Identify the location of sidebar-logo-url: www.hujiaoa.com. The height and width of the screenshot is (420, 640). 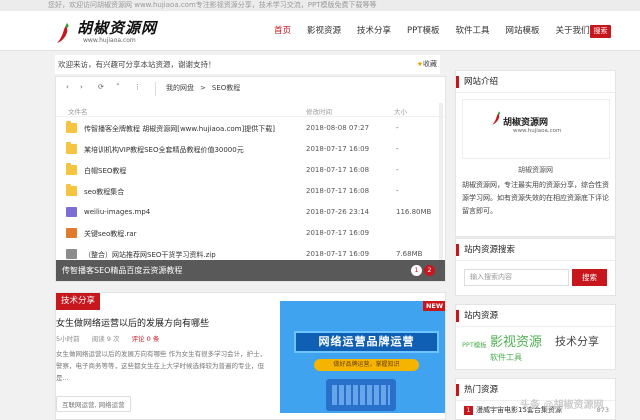
(537, 131).